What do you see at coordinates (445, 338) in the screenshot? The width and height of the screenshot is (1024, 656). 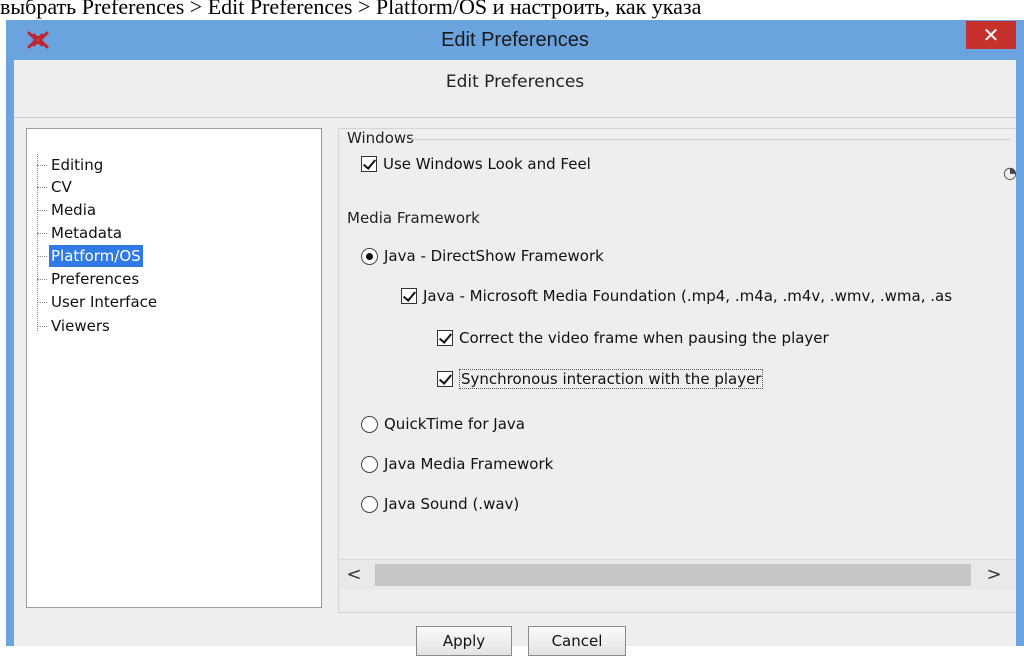 I see `correct-frame-checkbox` at bounding box center [445, 338].